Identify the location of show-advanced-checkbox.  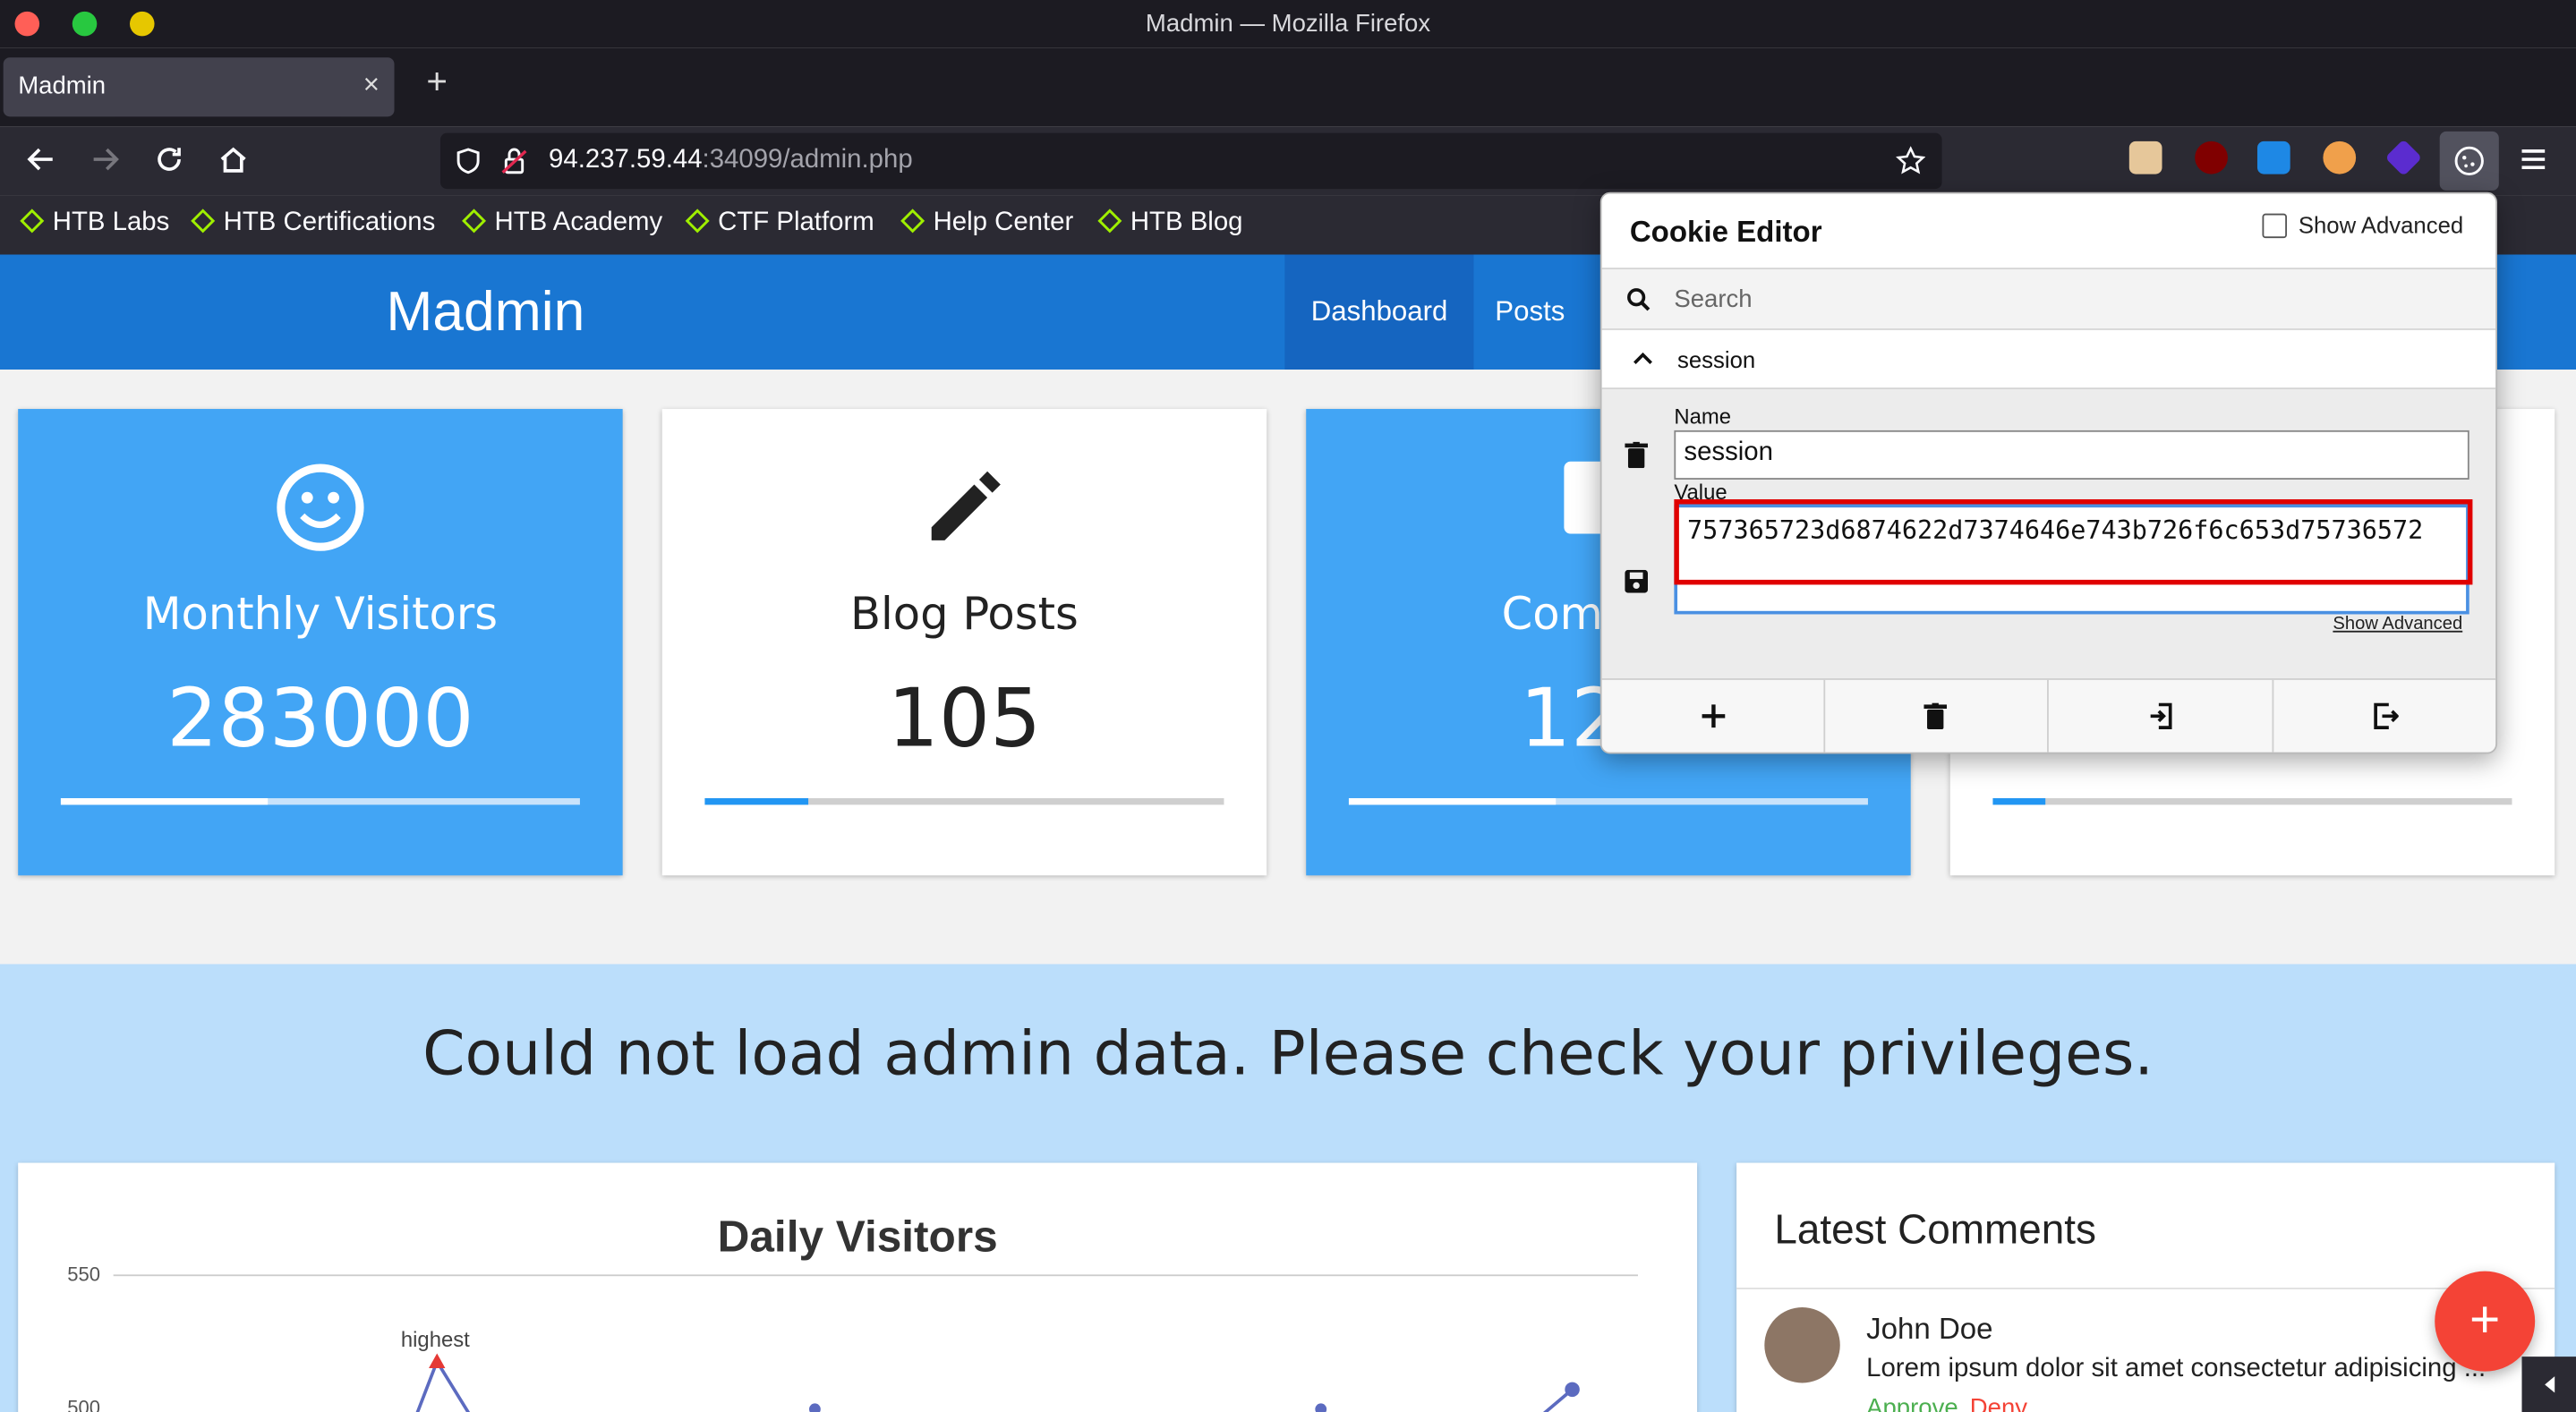
(2275, 226).